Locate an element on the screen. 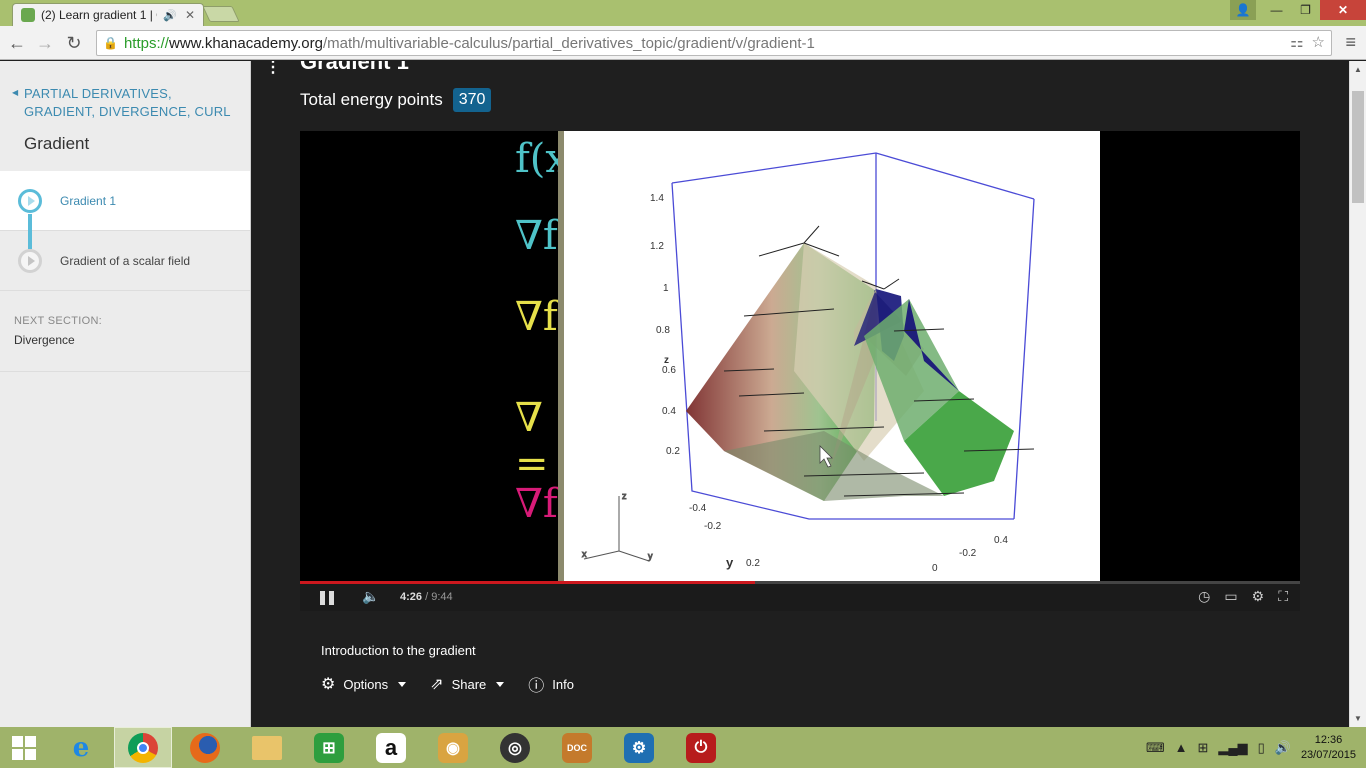  firefox-icon is located at coordinates (205, 747).